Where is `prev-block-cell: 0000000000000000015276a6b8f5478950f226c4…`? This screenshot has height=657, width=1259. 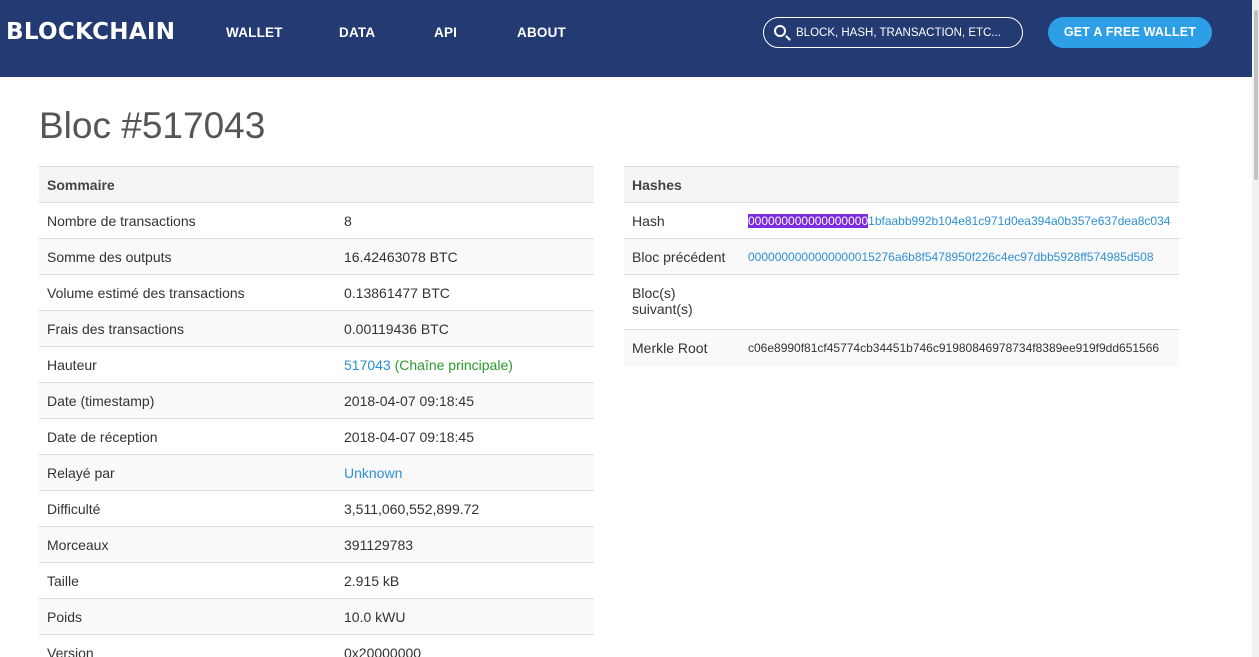 prev-block-cell: 0000000000000000015276a6b8f5478950f226c4… is located at coordinates (959, 256).